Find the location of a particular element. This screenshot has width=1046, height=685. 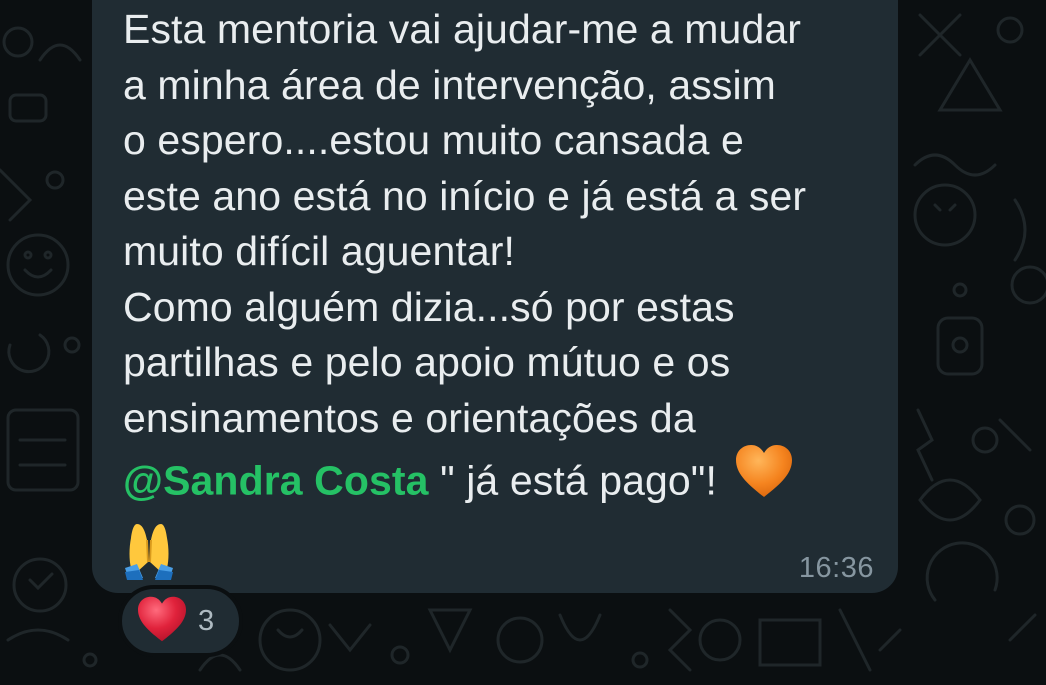

message-timestamp: 16:36 is located at coordinates (836, 568).